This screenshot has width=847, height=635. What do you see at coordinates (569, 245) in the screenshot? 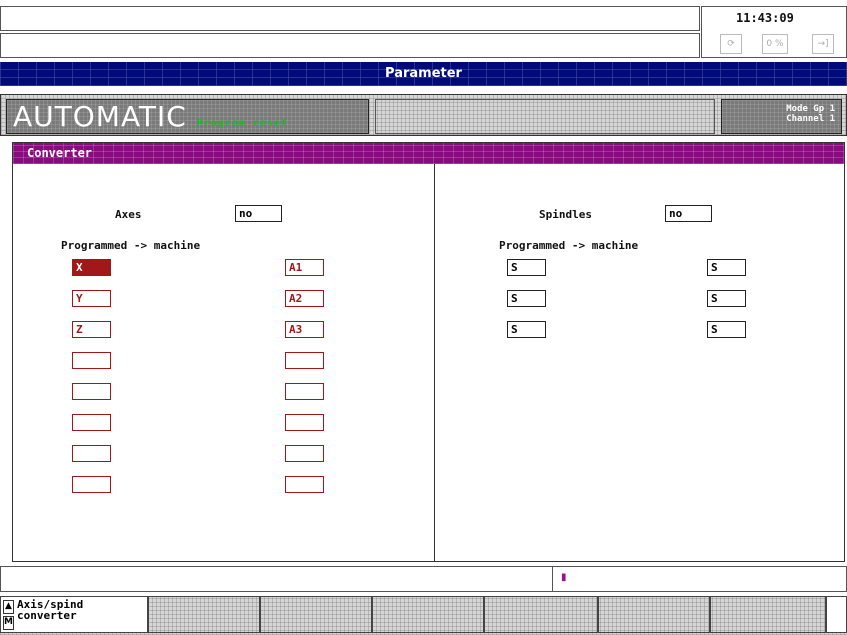
I see `spindles-heading: Programmed -> machine` at bounding box center [569, 245].